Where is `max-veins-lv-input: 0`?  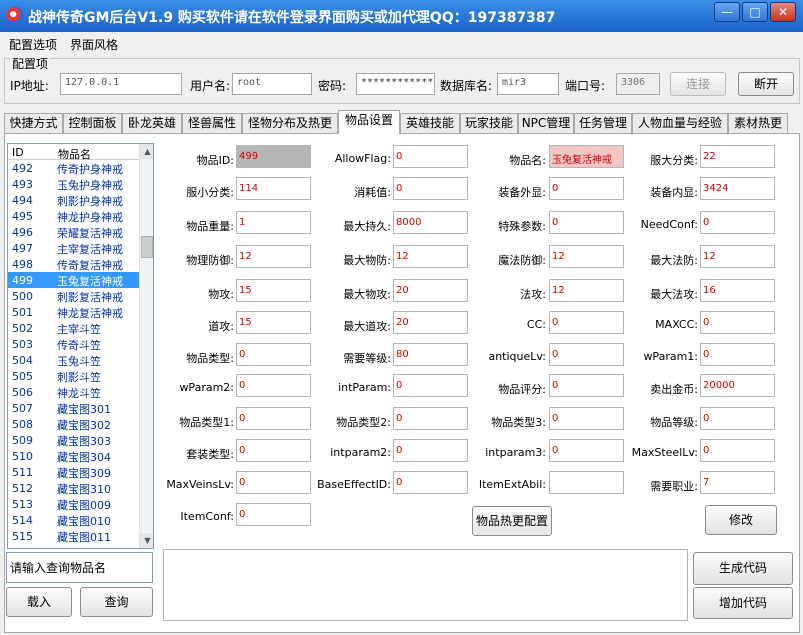 max-veins-lv-input: 0 is located at coordinates (273, 482).